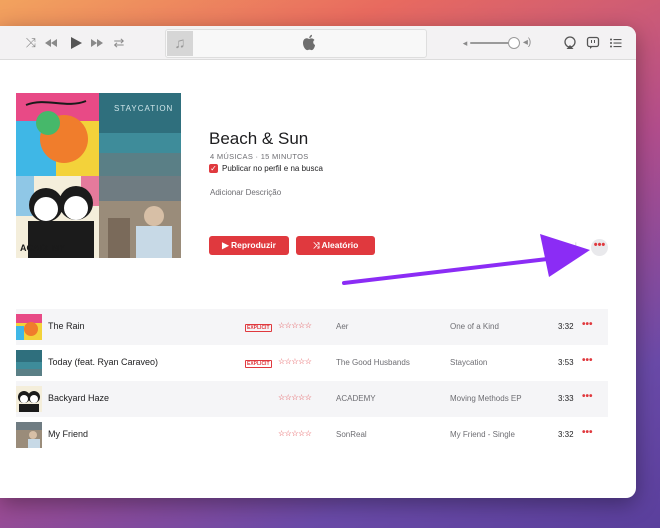 This screenshot has height=528, width=660. Describe the element at coordinates (566, 398) in the screenshot. I see `track-duration: 3:33` at that location.